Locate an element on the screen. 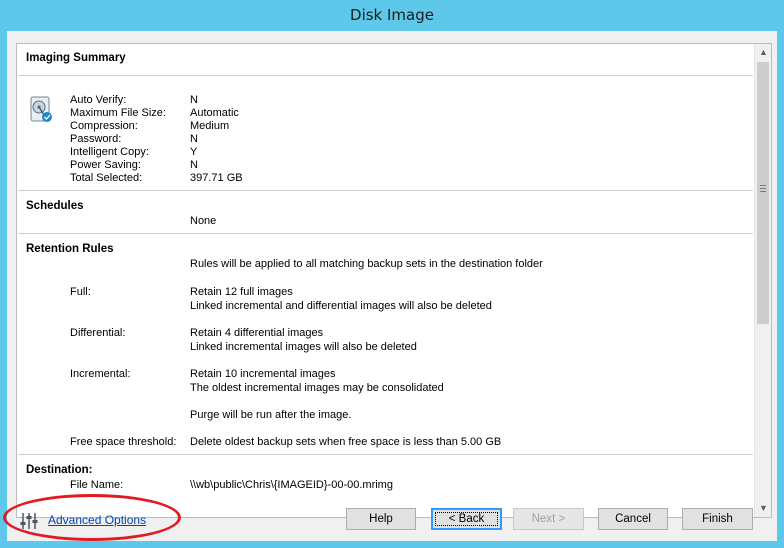 Image resolution: width=784 pixels, height=548 pixels. incremental-label: Incremental: is located at coordinates (100, 374).